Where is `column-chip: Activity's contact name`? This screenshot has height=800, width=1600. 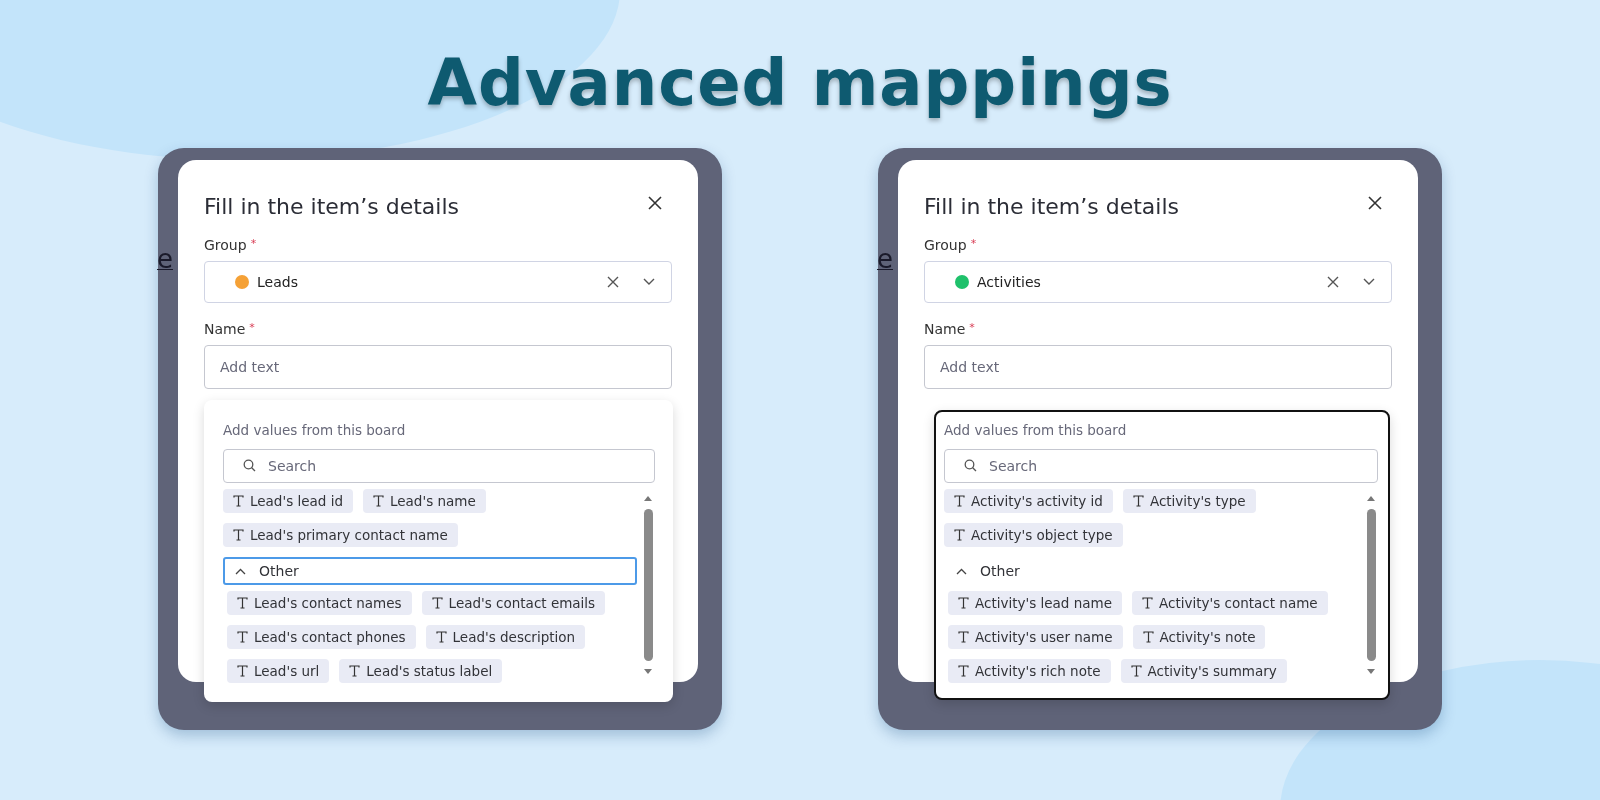
column-chip: Activity's contact name is located at coordinates (1230, 603).